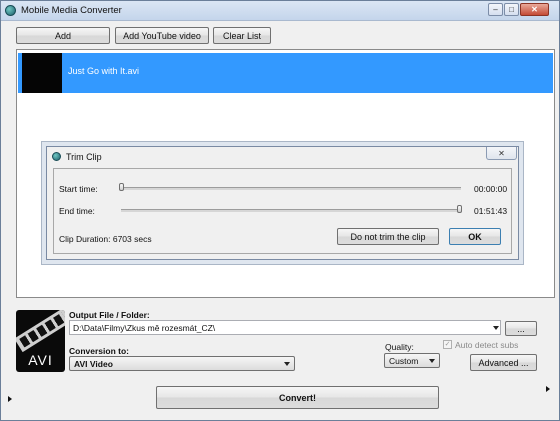 The image size is (560, 421). I want to click on start-time-value: 00:00:00, so click(491, 189).